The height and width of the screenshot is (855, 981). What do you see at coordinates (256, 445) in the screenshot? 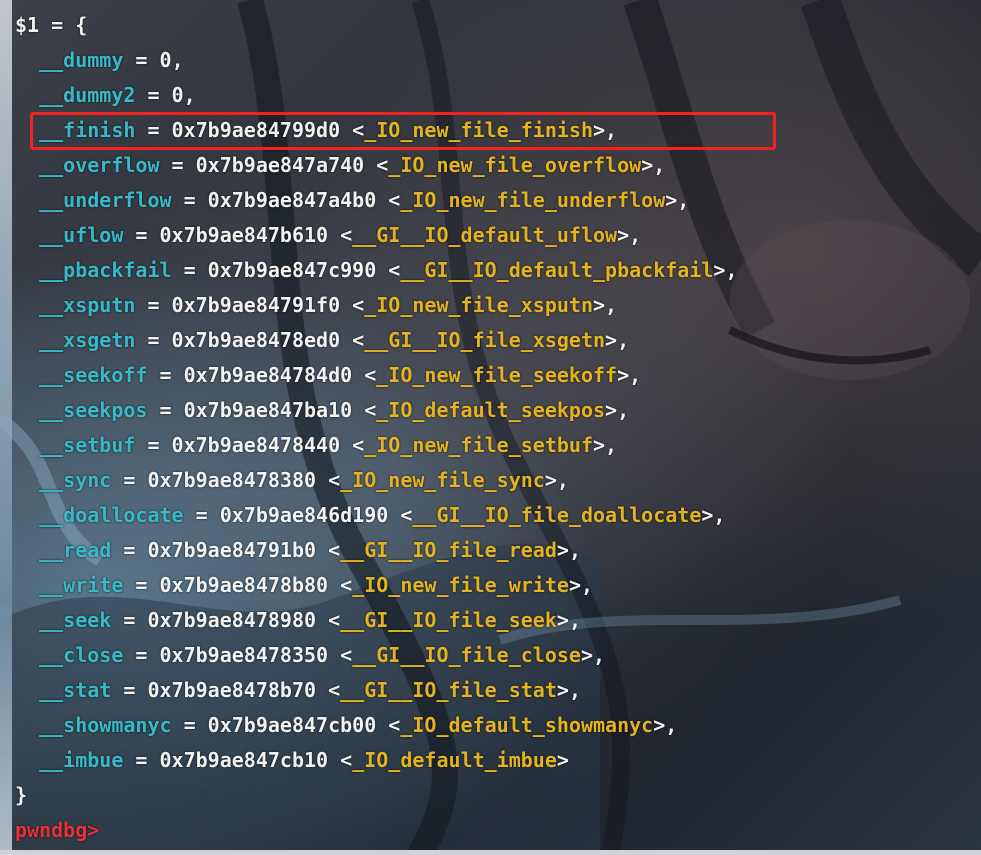
I see `field-address: 0x7b9ae8478440` at bounding box center [256, 445].